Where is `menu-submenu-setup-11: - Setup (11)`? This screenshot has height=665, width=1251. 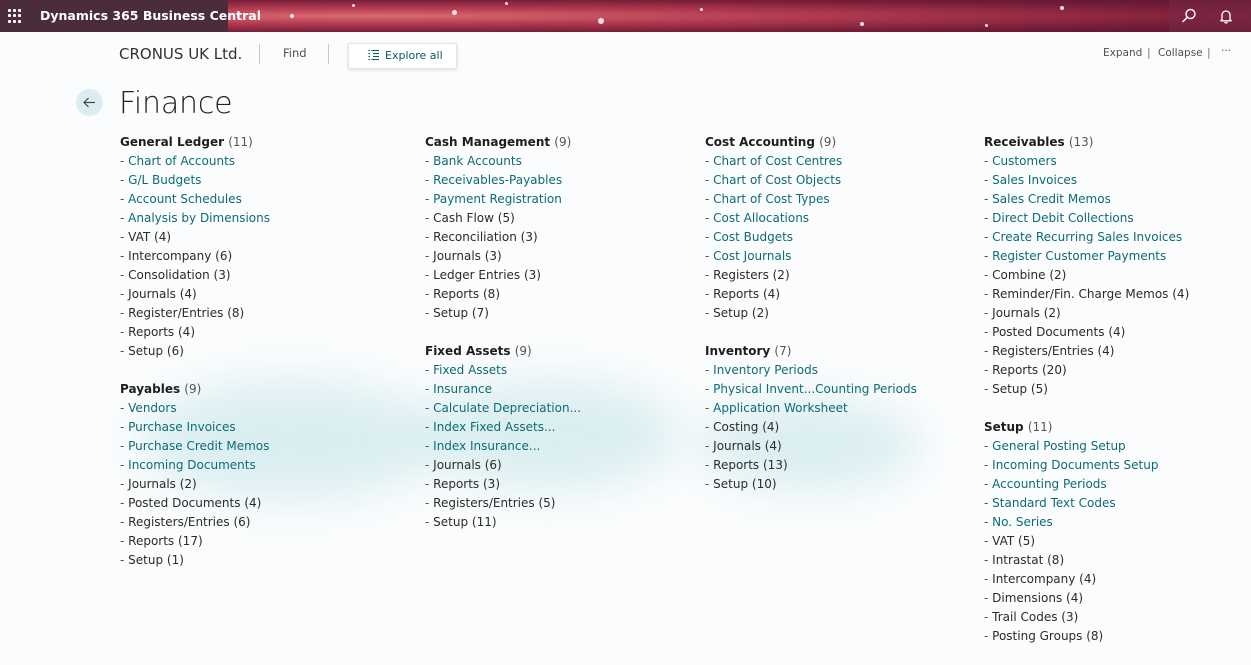 menu-submenu-setup-11: - Setup (11) is located at coordinates (560, 522).